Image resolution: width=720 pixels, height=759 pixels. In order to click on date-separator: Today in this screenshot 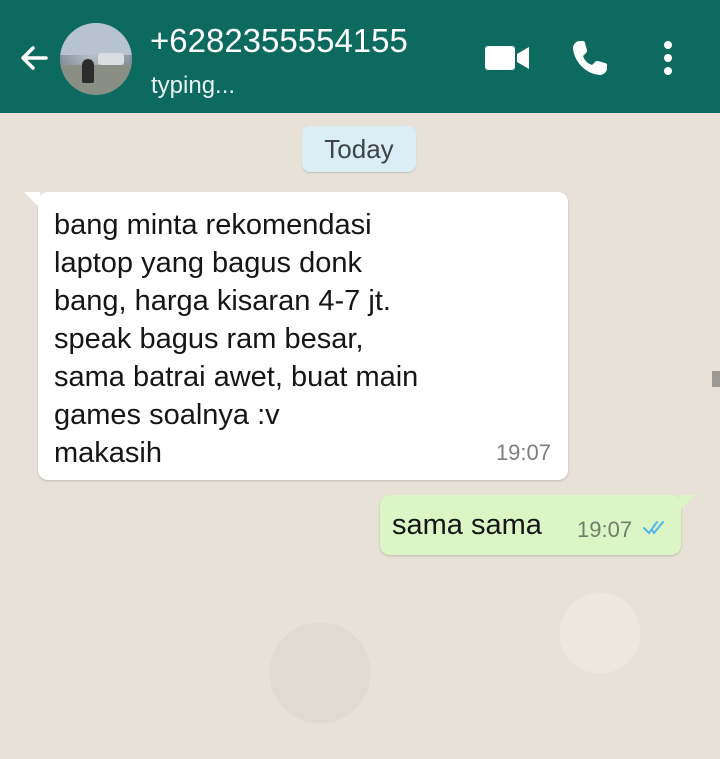, I will do `click(359, 149)`.